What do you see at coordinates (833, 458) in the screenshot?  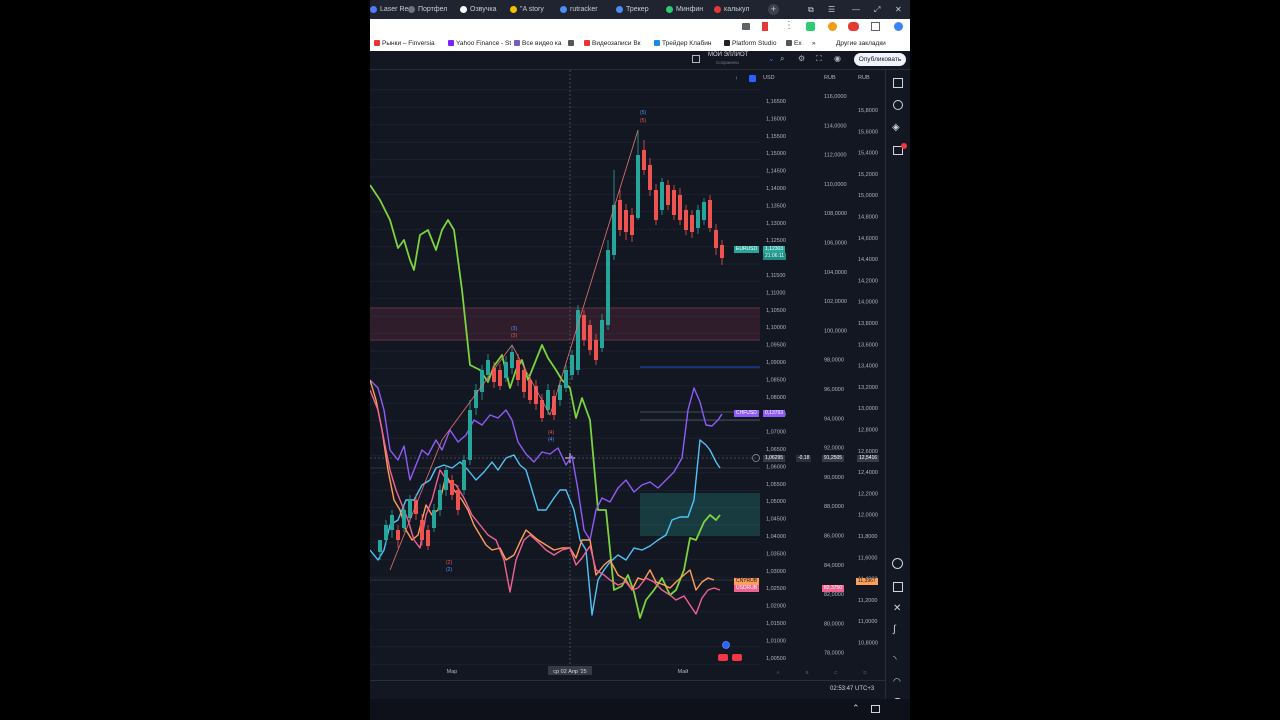 I see `crosshair-mid-value: 91,2505` at bounding box center [833, 458].